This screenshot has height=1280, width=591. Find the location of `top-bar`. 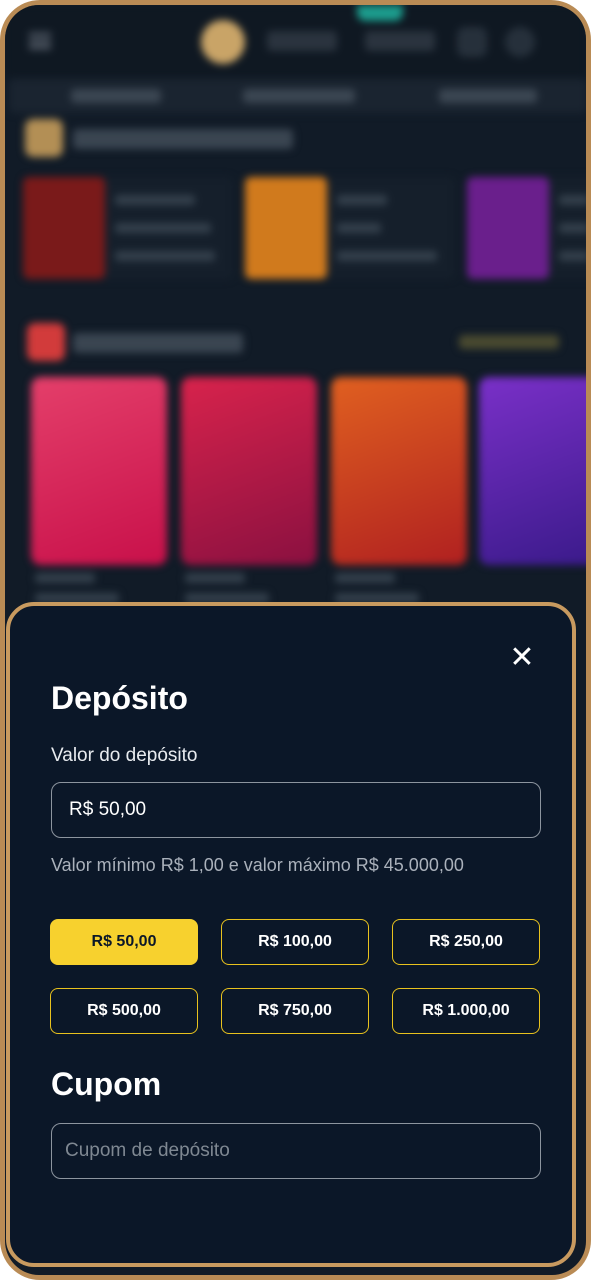

top-bar is located at coordinates (295, 41).